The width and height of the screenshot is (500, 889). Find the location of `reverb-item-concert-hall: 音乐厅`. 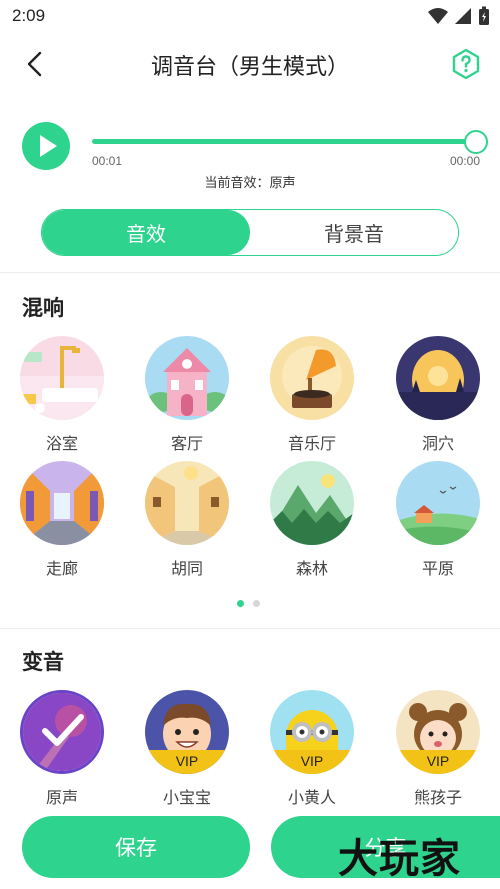

reverb-item-concert-hall: 音乐厅 is located at coordinates (312, 395).